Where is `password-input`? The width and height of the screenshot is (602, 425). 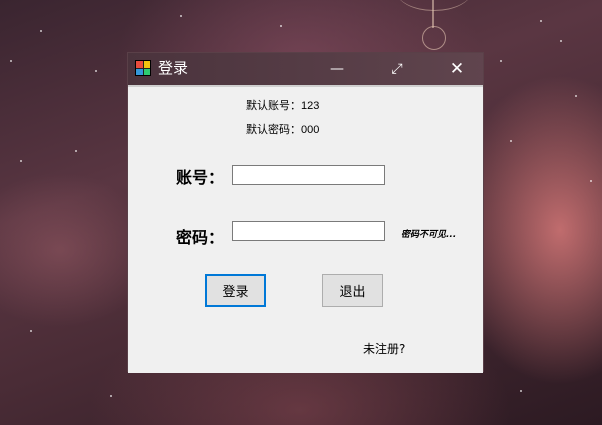 password-input is located at coordinates (308, 231).